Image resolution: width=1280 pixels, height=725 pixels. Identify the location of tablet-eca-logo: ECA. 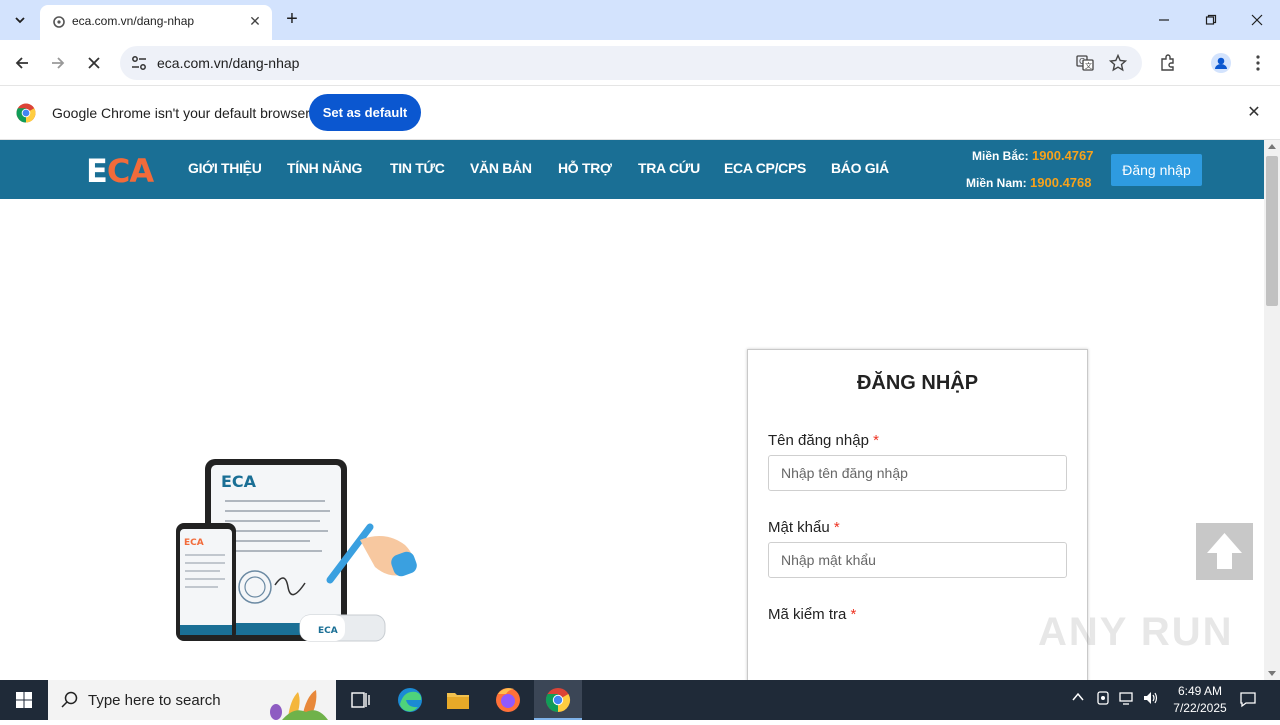
(239, 481).